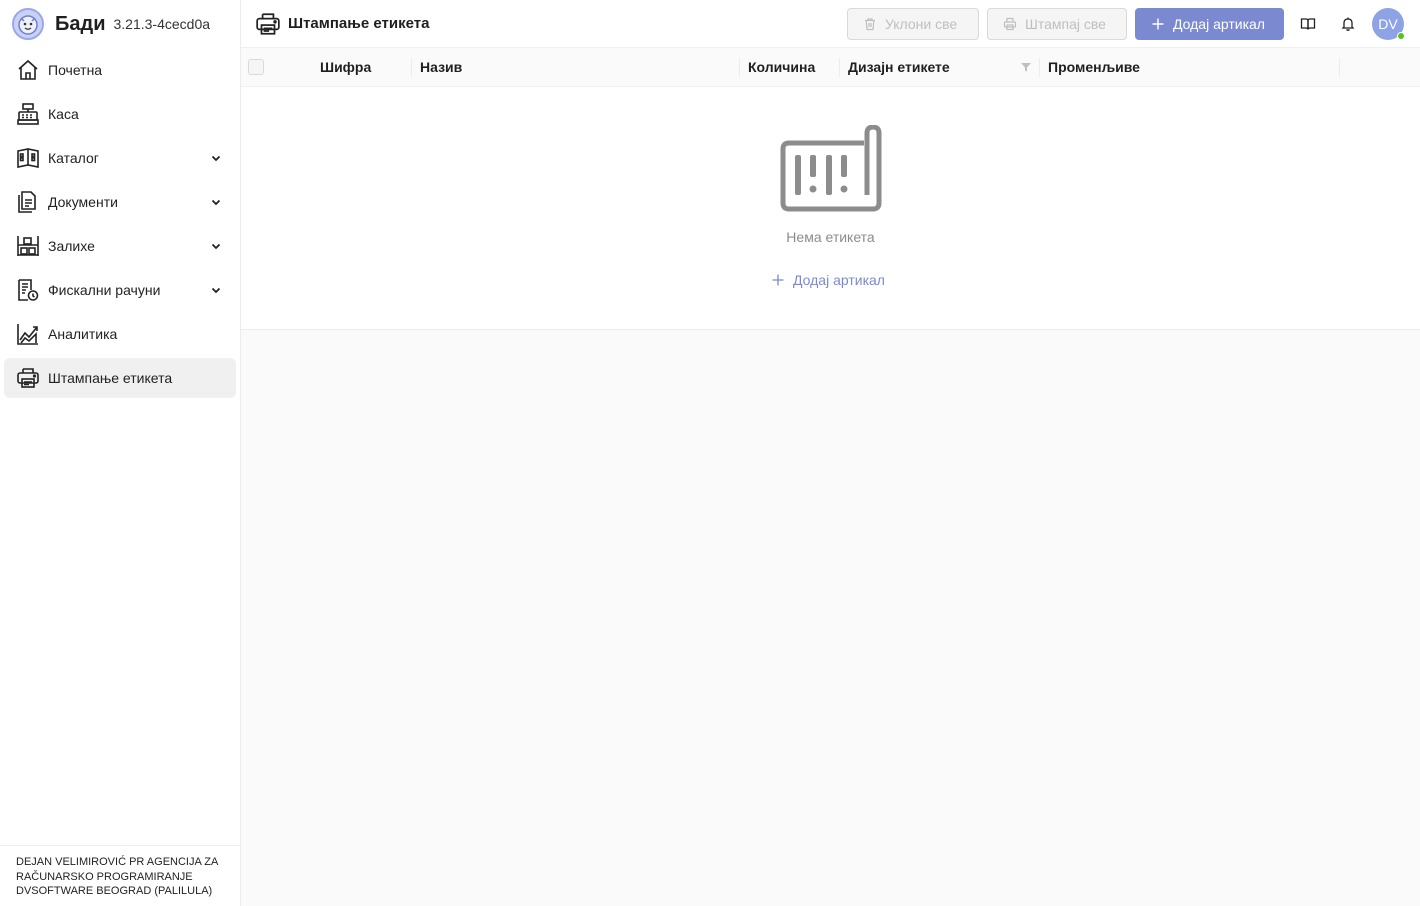 The height and width of the screenshot is (906, 1420). What do you see at coordinates (83, 334) in the screenshot?
I see `sidebar-item-label: Аналитика` at bounding box center [83, 334].